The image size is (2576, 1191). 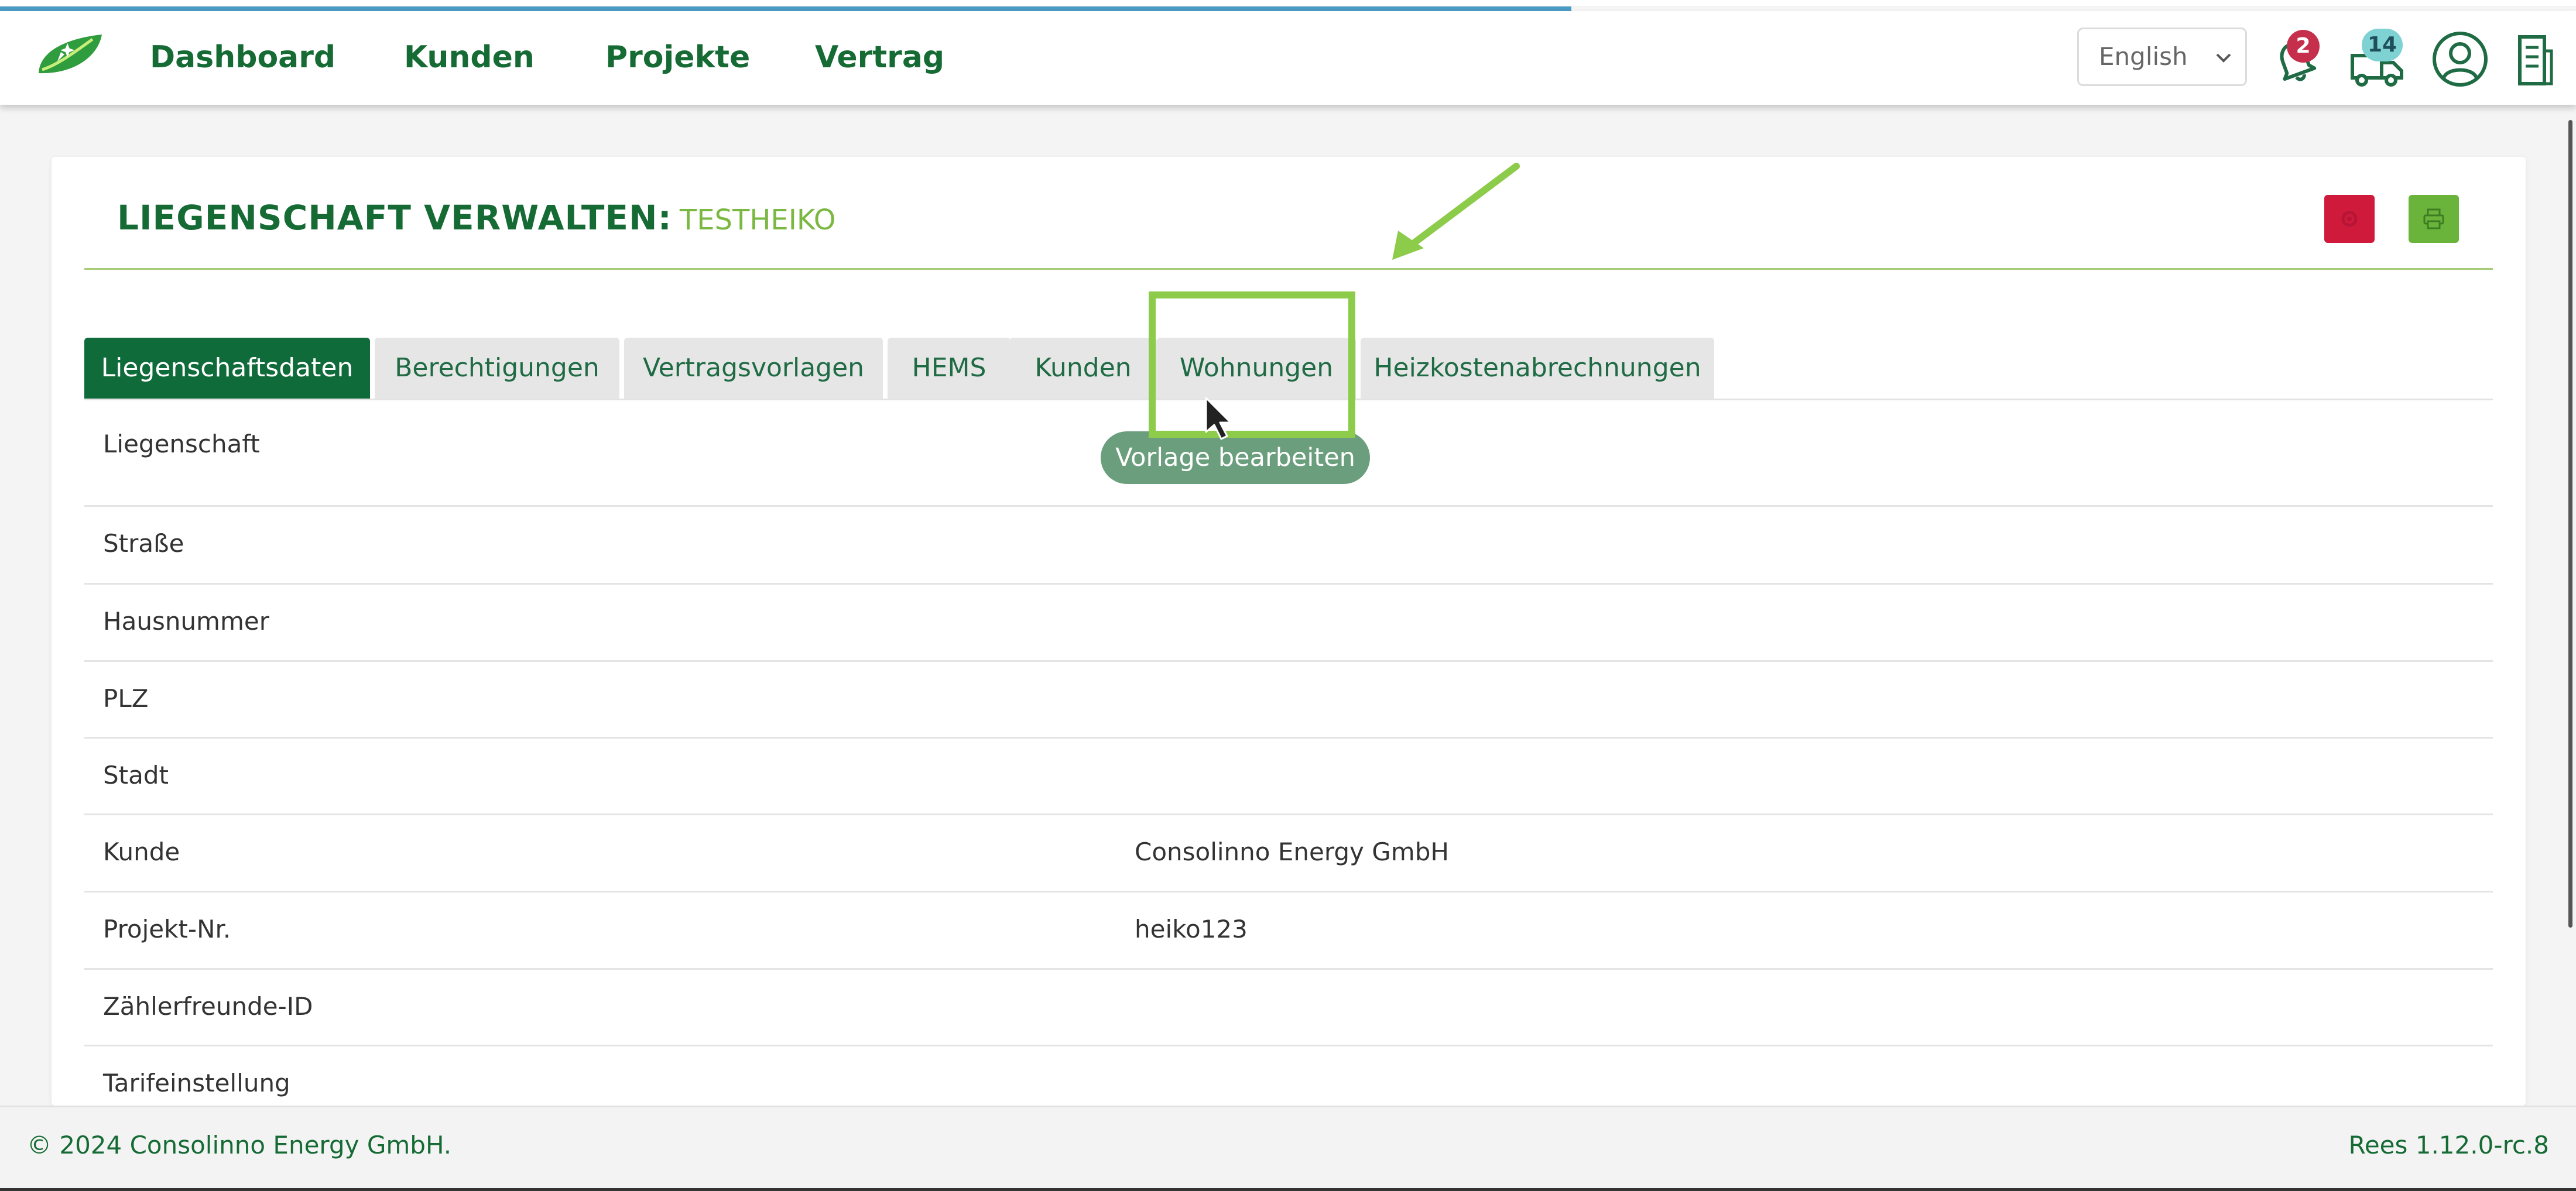 I want to click on gear-icon, so click(x=2349, y=219).